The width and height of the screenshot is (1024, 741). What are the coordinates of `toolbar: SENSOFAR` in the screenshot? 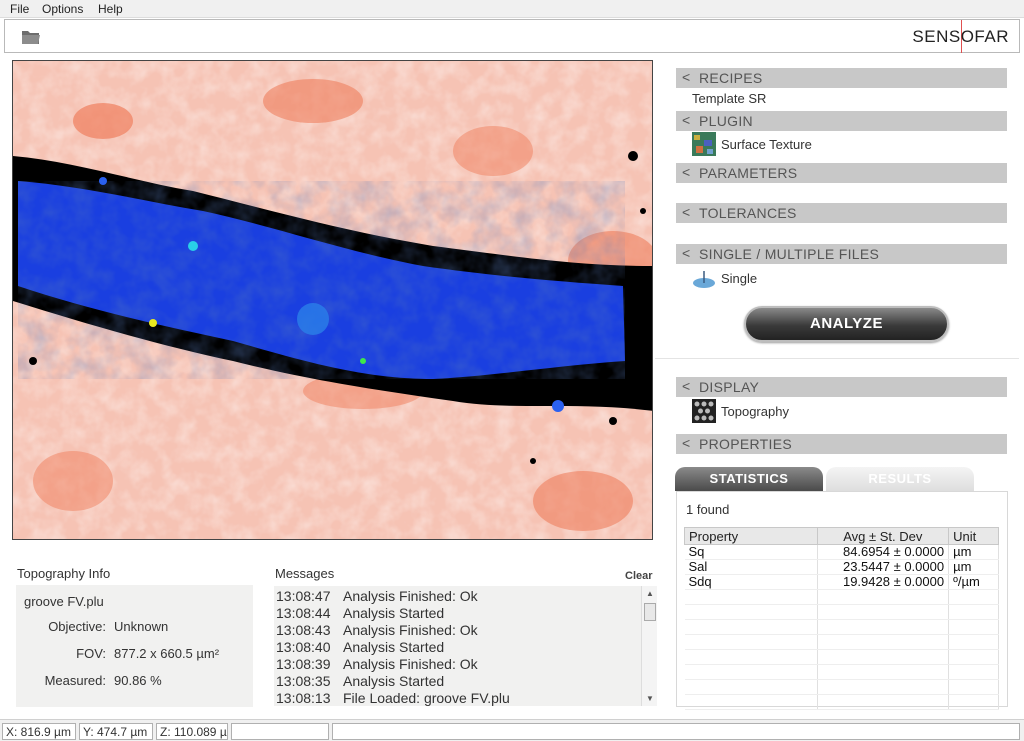 It's located at (512, 36).